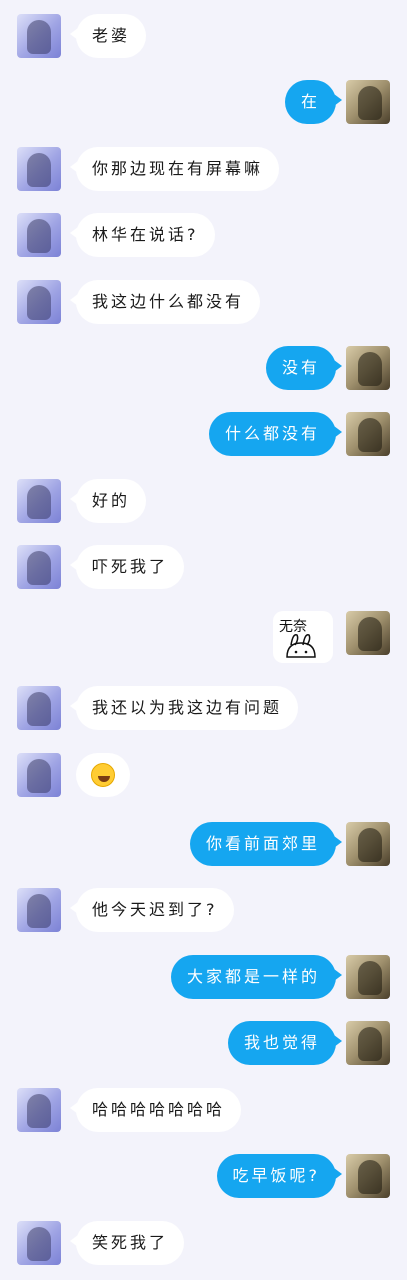 The width and height of the screenshot is (407, 1280). Describe the element at coordinates (203, 1243) in the screenshot. I see `message-row: 笑死我了` at that location.